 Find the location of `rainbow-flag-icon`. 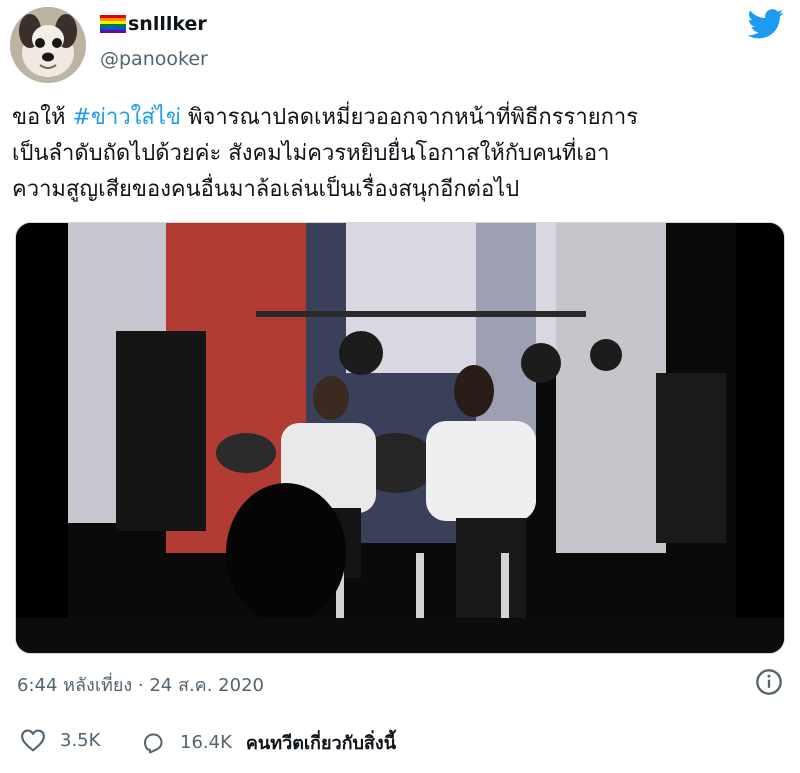

rainbow-flag-icon is located at coordinates (113, 24).